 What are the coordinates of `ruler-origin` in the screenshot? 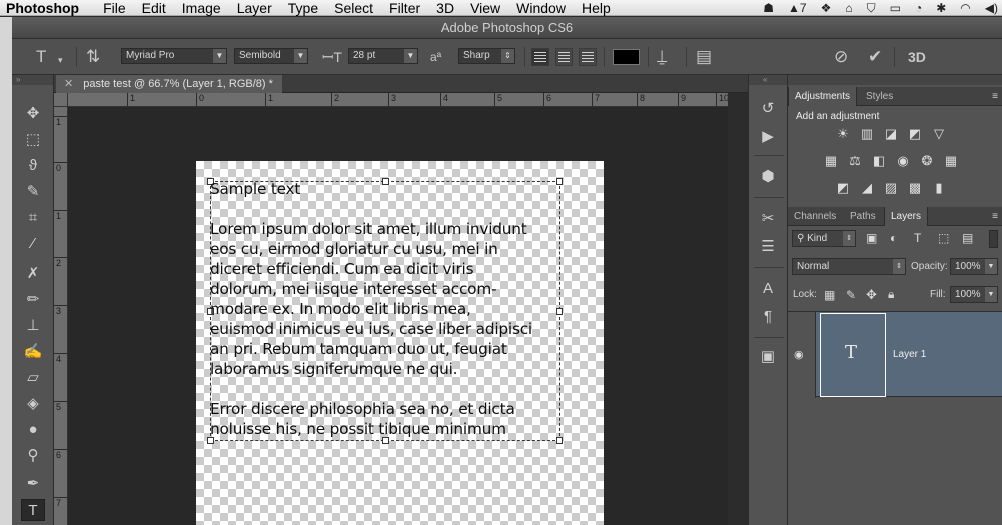 It's located at (61, 100).